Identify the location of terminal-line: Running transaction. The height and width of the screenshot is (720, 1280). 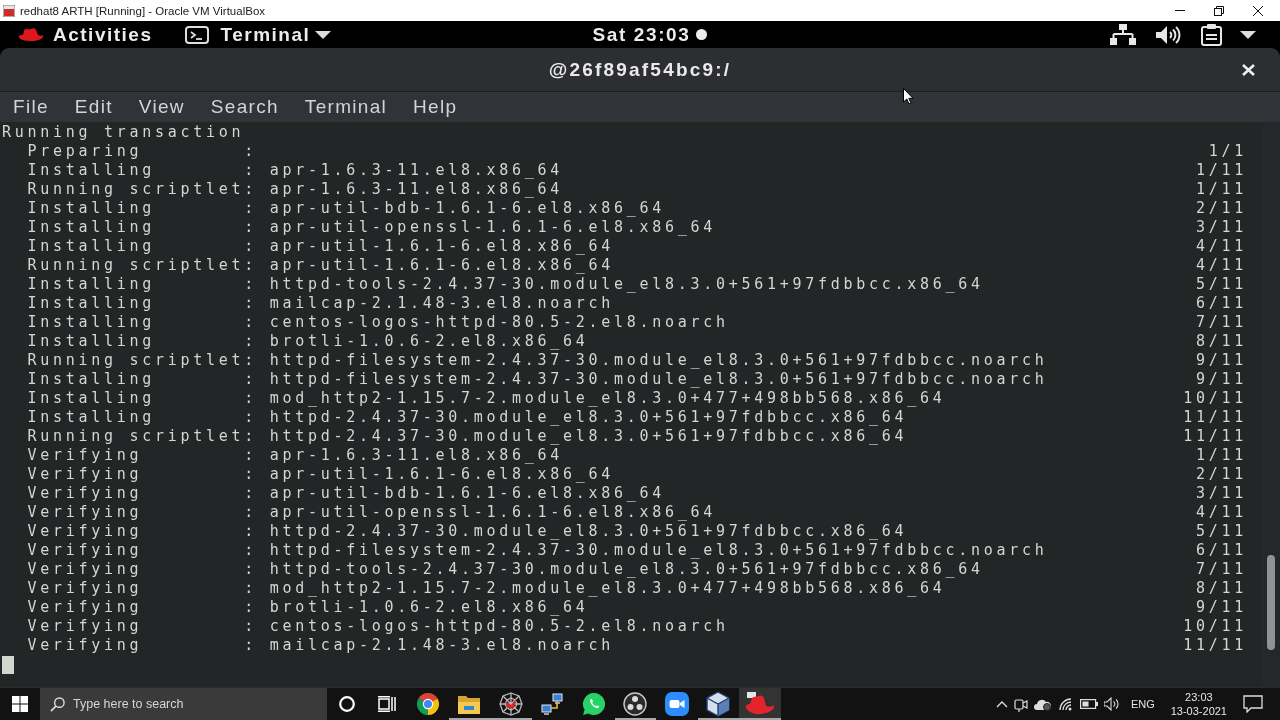
(123, 132).